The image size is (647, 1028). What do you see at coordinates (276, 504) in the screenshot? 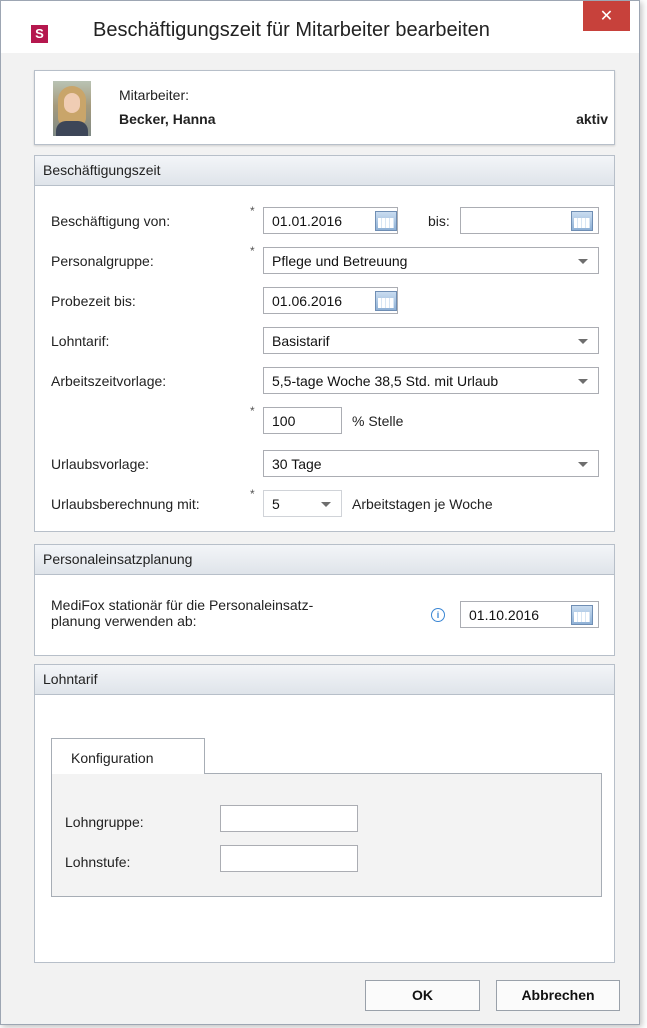
I see `calc-select-value: 5` at bounding box center [276, 504].